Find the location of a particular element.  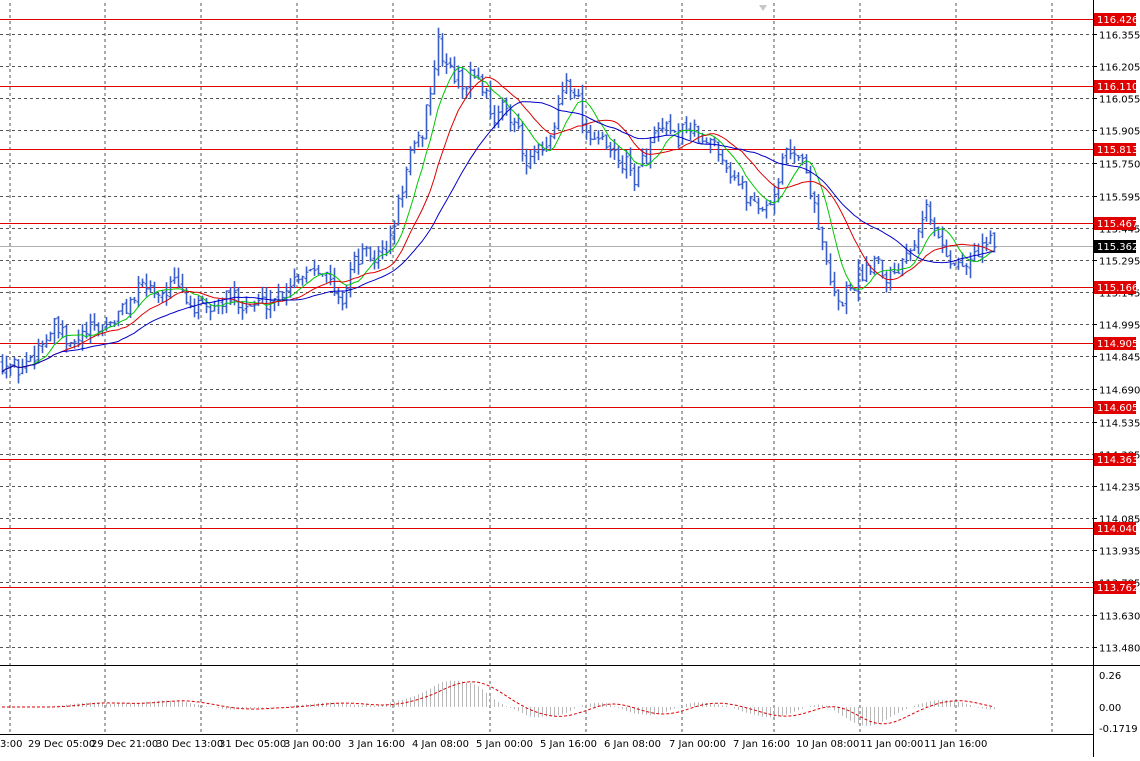

time-axis-label: 11 Jan 16:00 is located at coordinates (955, 744).